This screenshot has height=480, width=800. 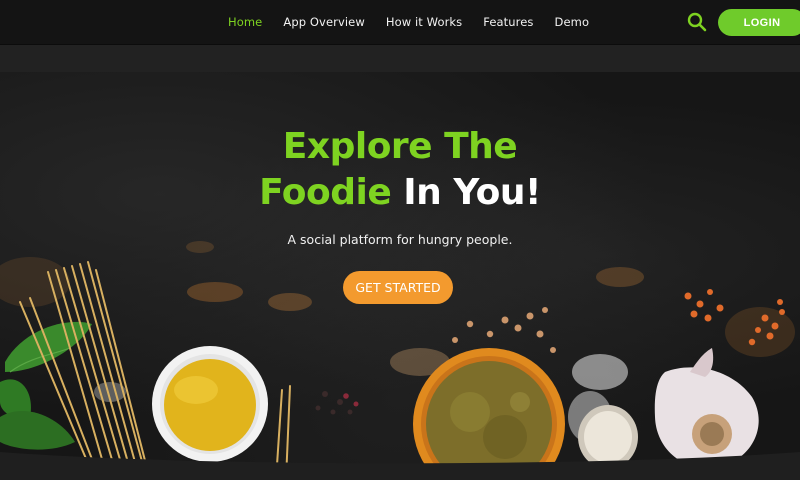 What do you see at coordinates (400, 239) in the screenshot?
I see `hero-subtitle: A social platform for hungry people.` at bounding box center [400, 239].